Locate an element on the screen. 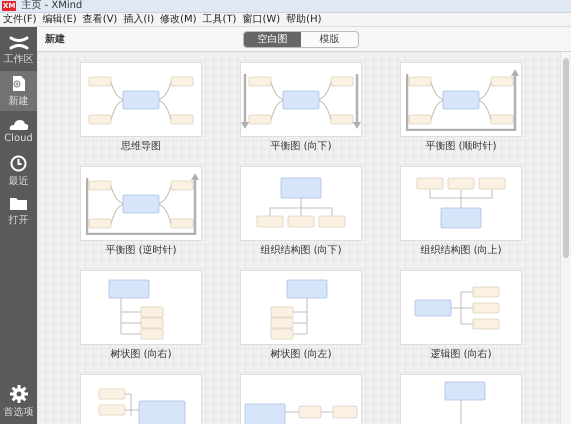 The image size is (571, 424). menu-item: 修改(M) is located at coordinates (178, 19).